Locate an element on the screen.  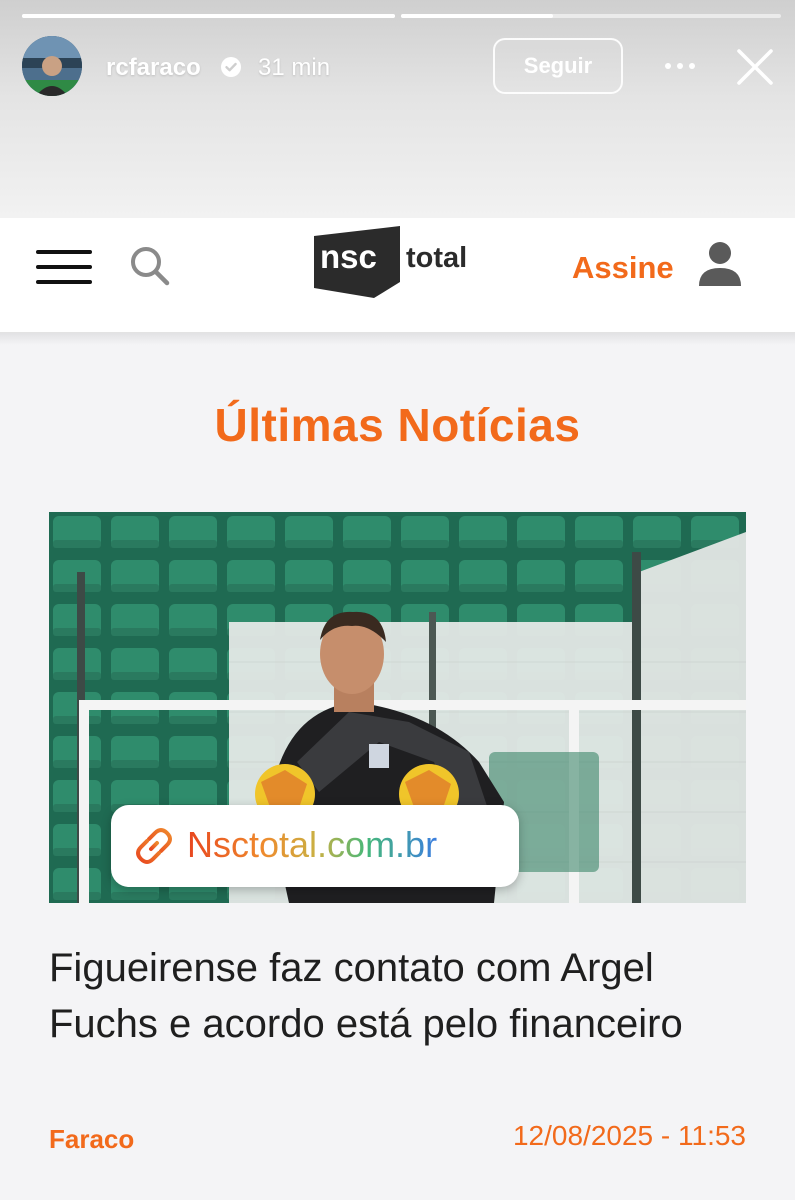
logo-total-text: total is located at coordinates (436, 258).